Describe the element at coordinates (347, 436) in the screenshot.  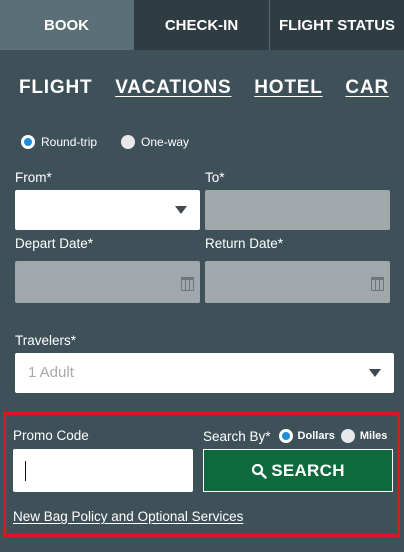
I see `miles-radio` at that location.